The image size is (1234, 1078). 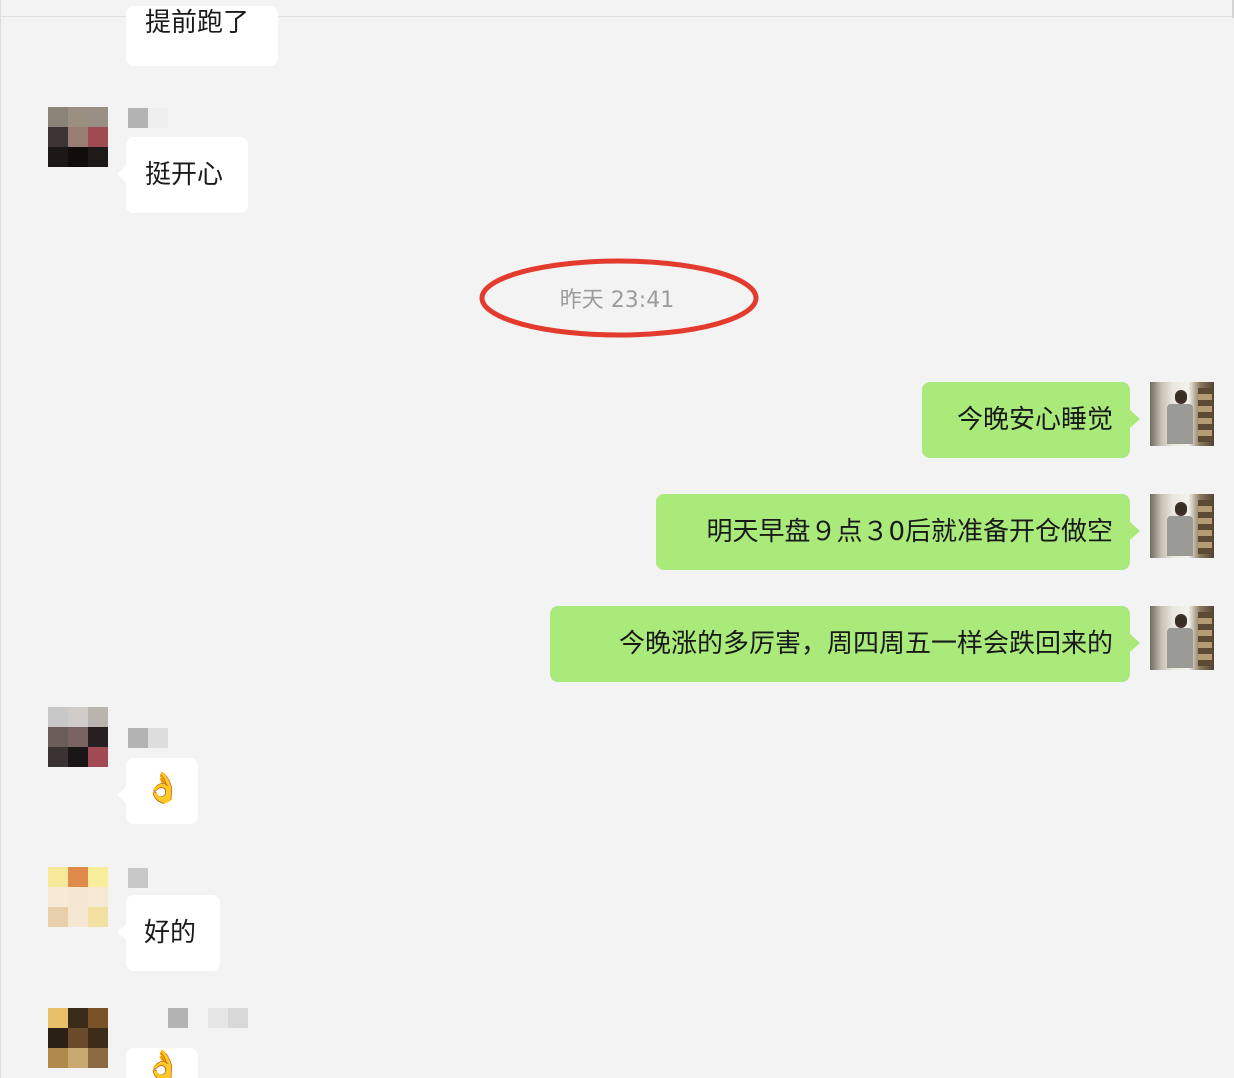 I want to click on message-timestamp: 昨天 23:41, so click(x=617, y=300).